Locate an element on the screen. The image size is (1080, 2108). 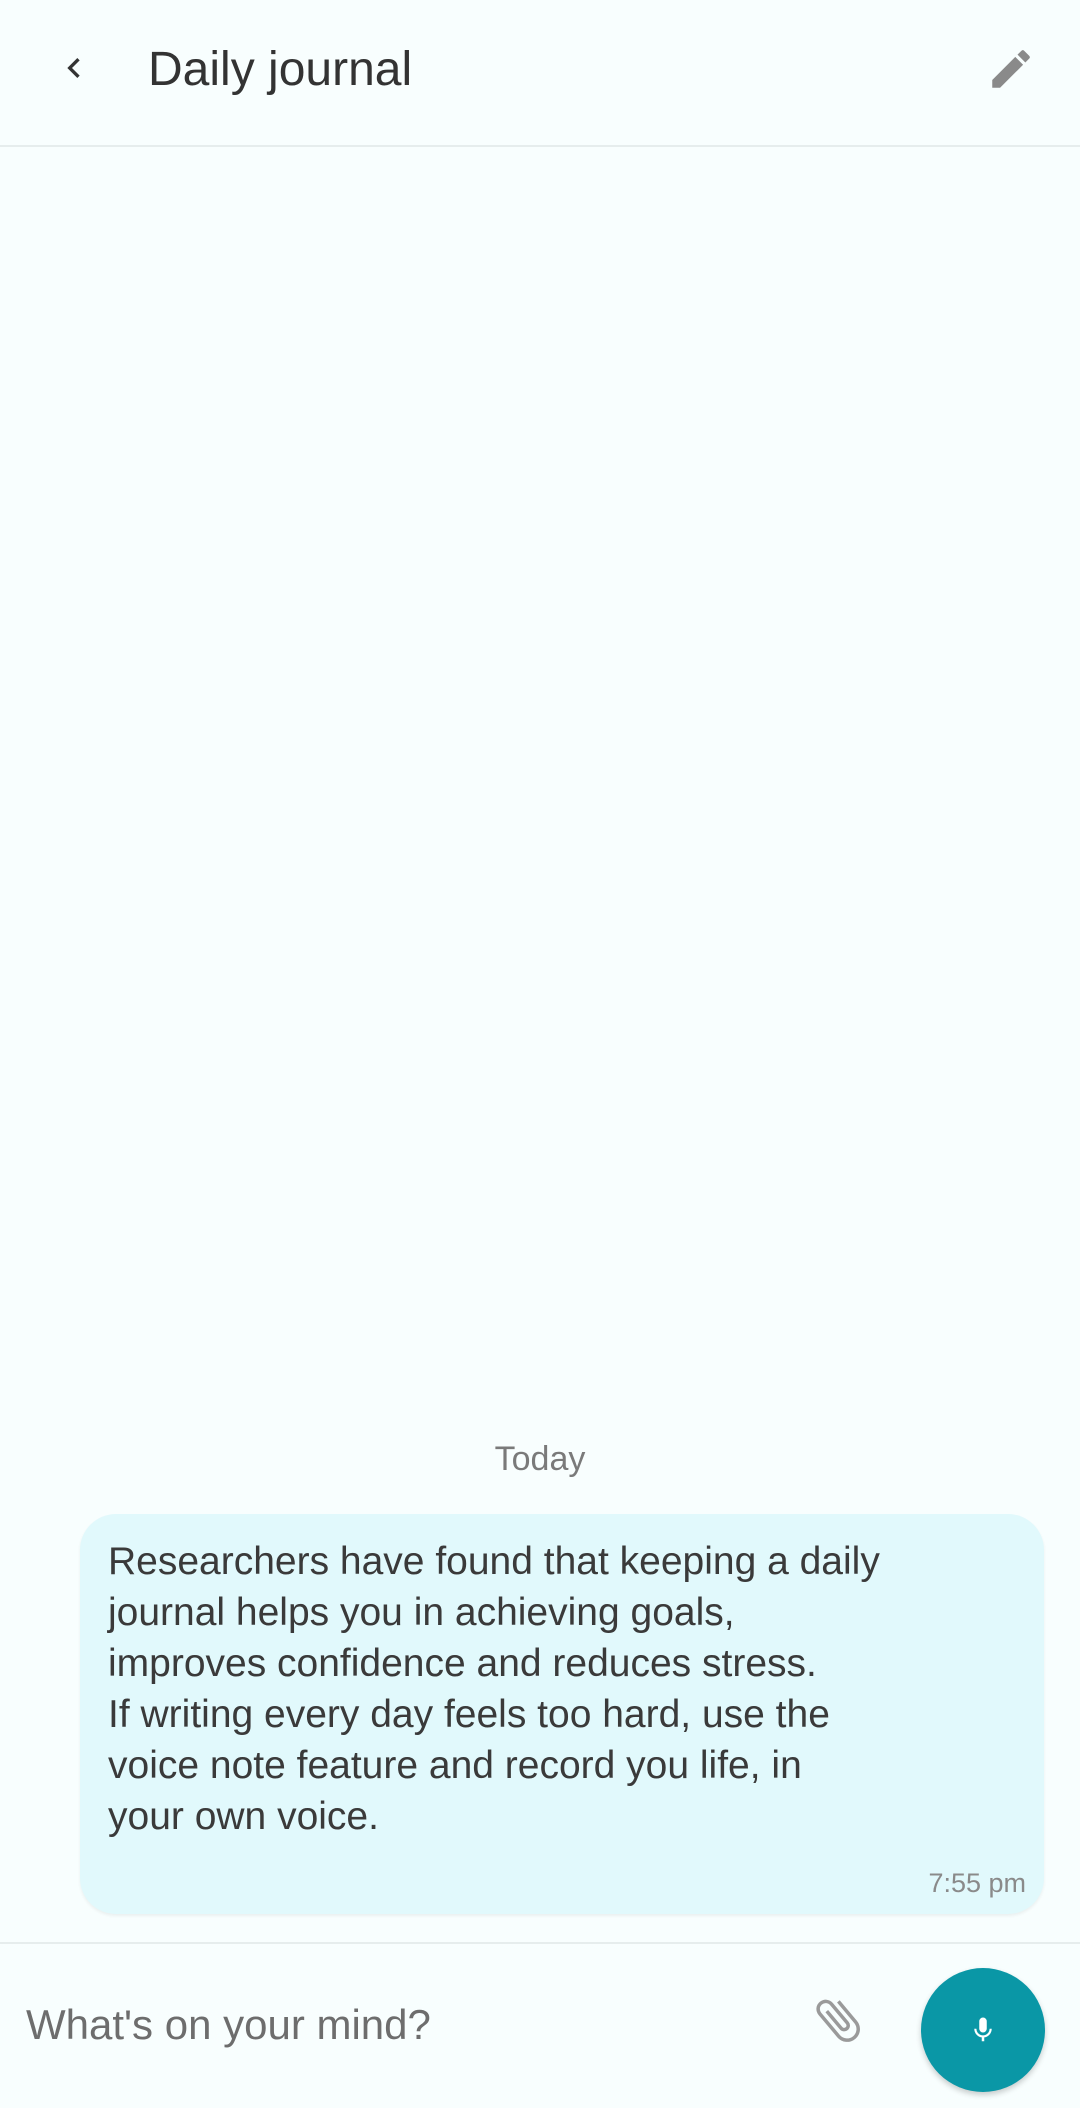
attach-button is located at coordinates (838, 2020).